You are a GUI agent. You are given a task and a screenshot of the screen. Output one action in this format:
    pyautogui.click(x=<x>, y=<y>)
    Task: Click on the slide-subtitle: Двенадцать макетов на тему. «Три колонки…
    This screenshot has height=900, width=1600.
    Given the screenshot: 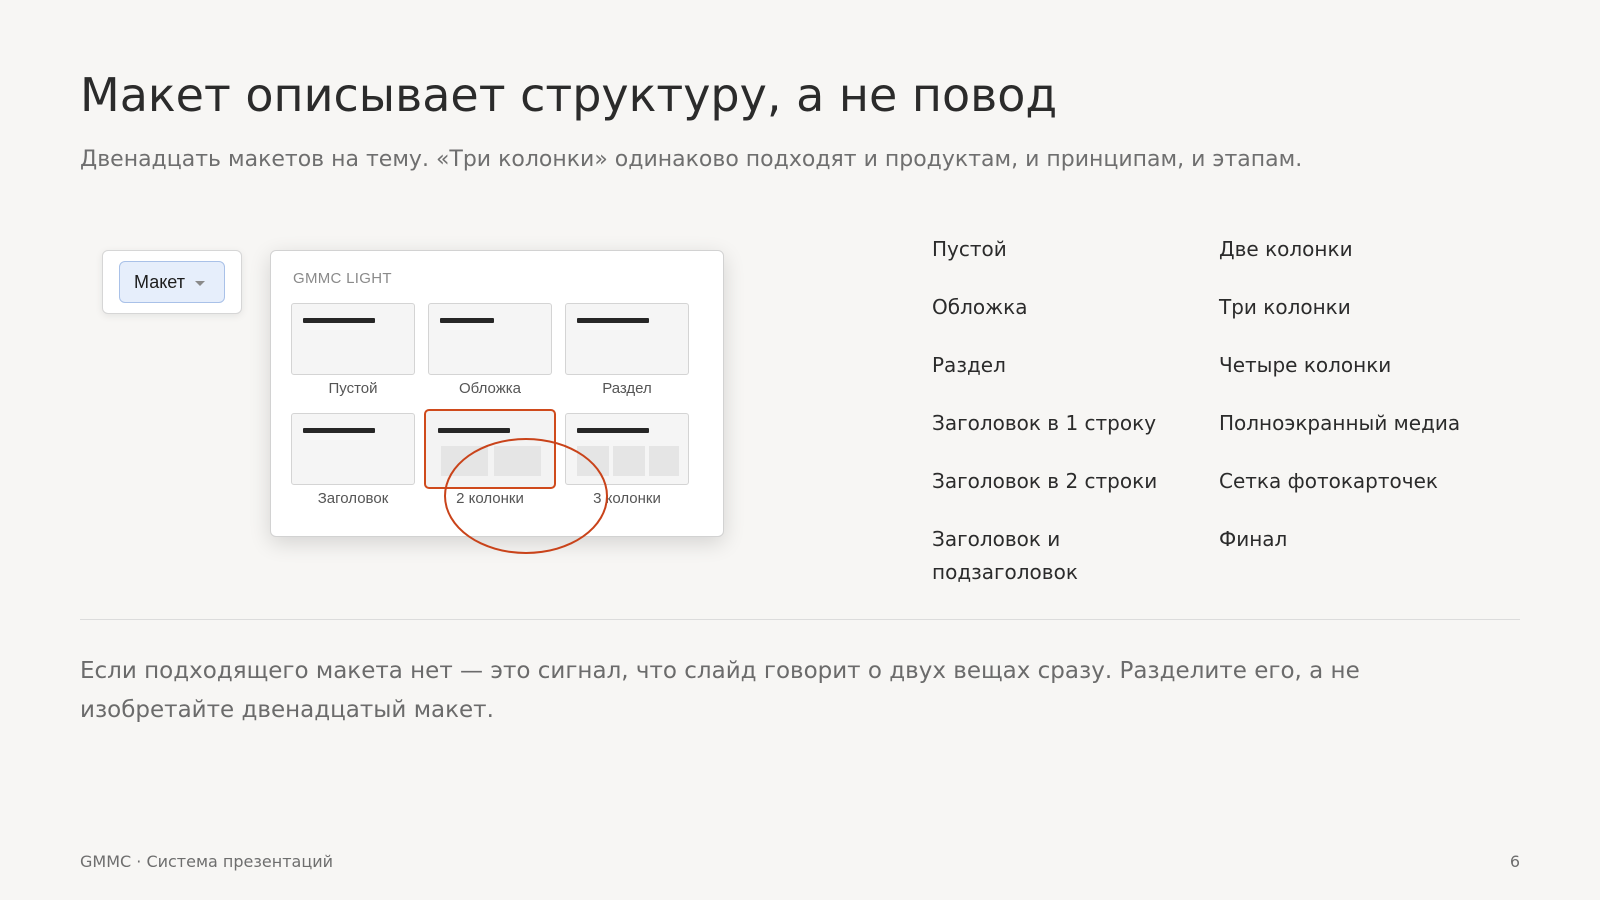 What is the action you would take?
    pyautogui.click(x=691, y=159)
    